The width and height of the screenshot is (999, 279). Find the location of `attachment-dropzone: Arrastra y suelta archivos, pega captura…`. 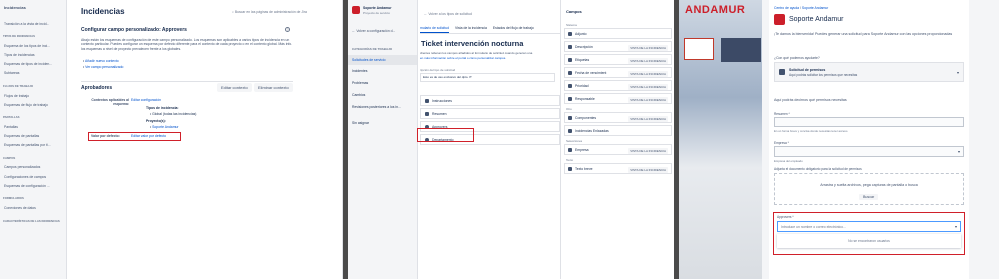

attachment-dropzone: Arrastra y suelta archivos, pega captura… is located at coordinates (869, 189).